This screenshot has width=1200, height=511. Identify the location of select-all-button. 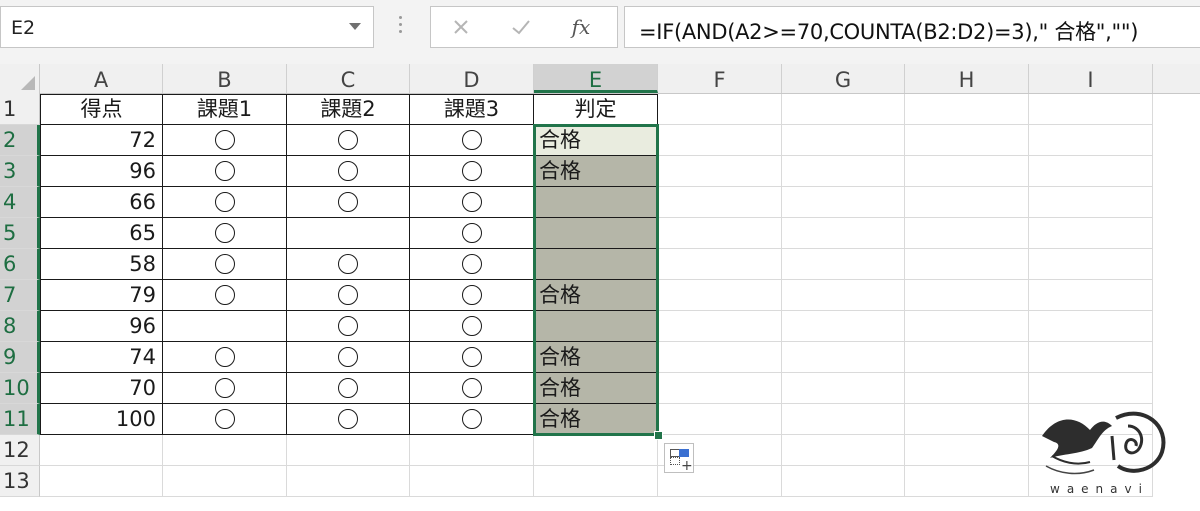
(20, 79).